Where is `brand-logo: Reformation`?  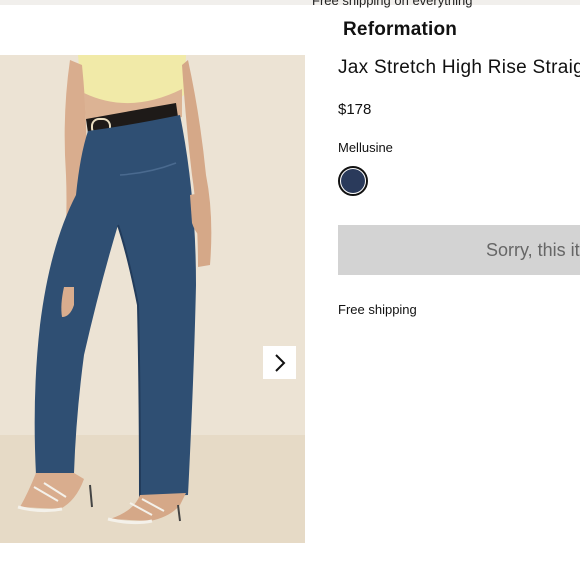 brand-logo: Reformation is located at coordinates (400, 30).